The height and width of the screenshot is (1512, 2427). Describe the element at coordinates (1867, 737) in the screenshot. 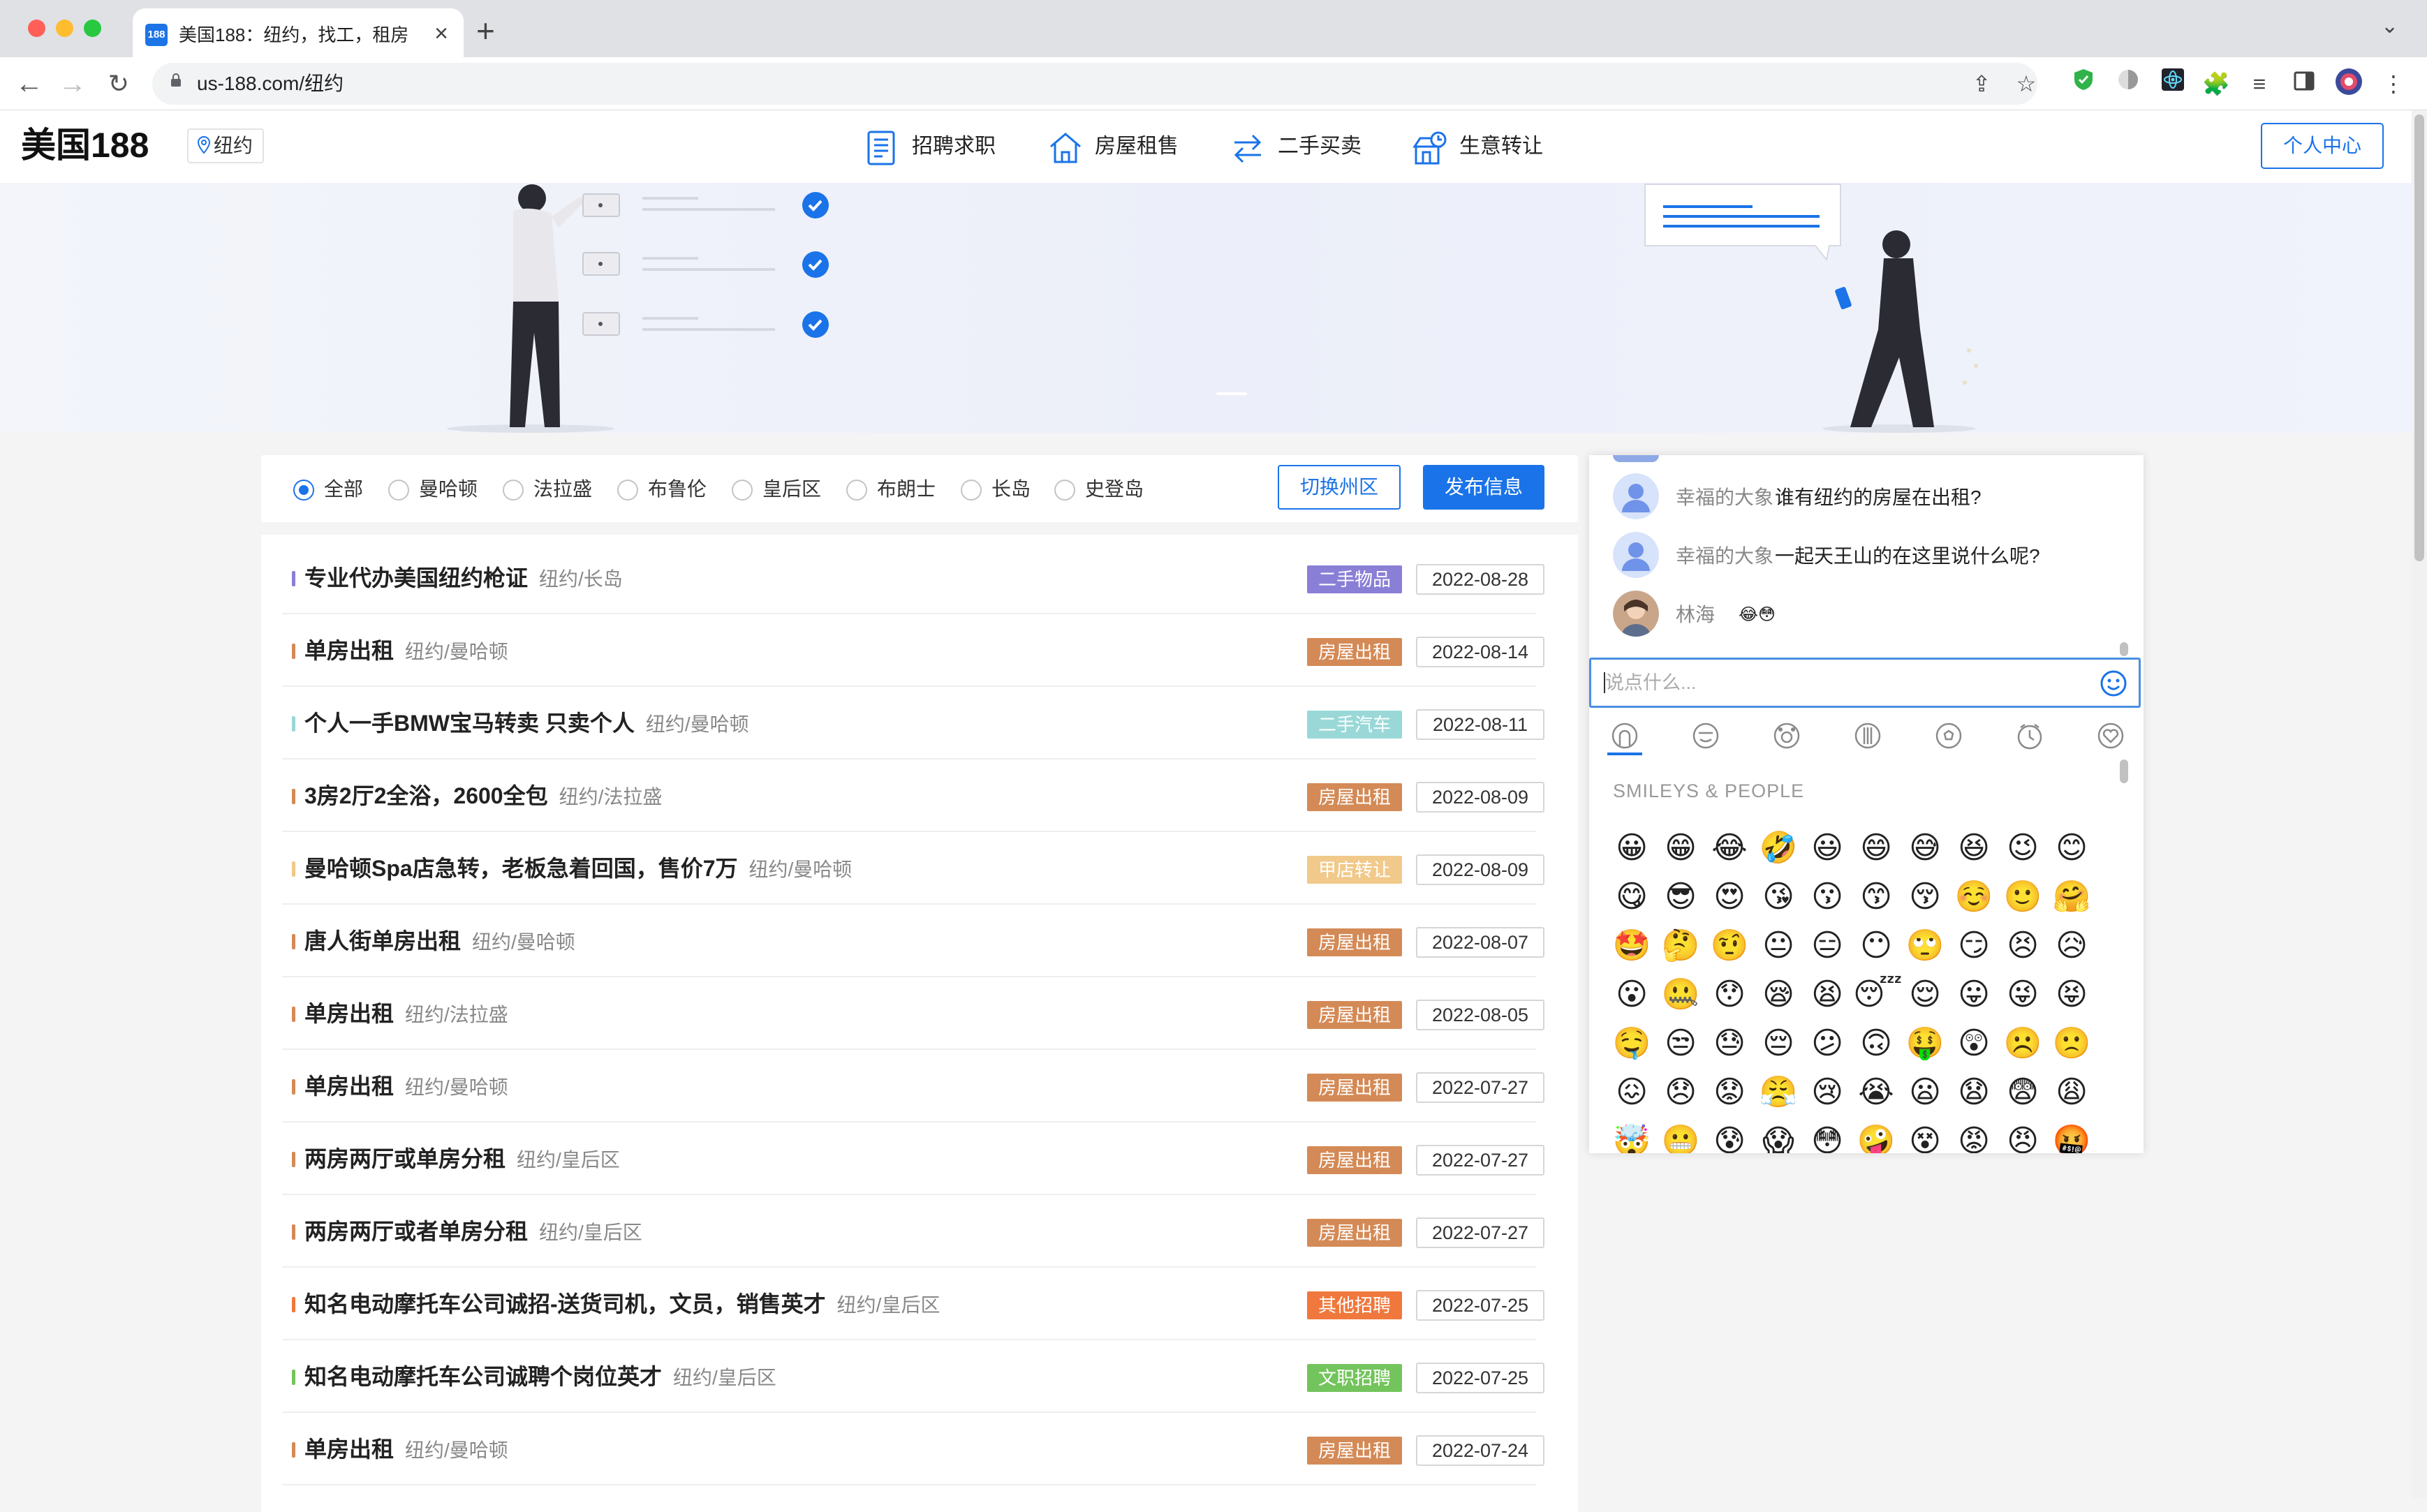

I see `emoji-cat-food-icon` at that location.